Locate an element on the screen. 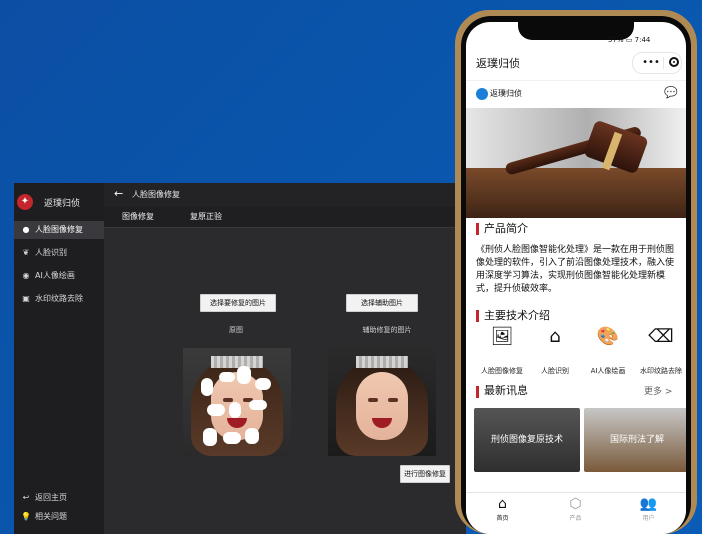  back-arrow-icon: ← is located at coordinates (118, 193).